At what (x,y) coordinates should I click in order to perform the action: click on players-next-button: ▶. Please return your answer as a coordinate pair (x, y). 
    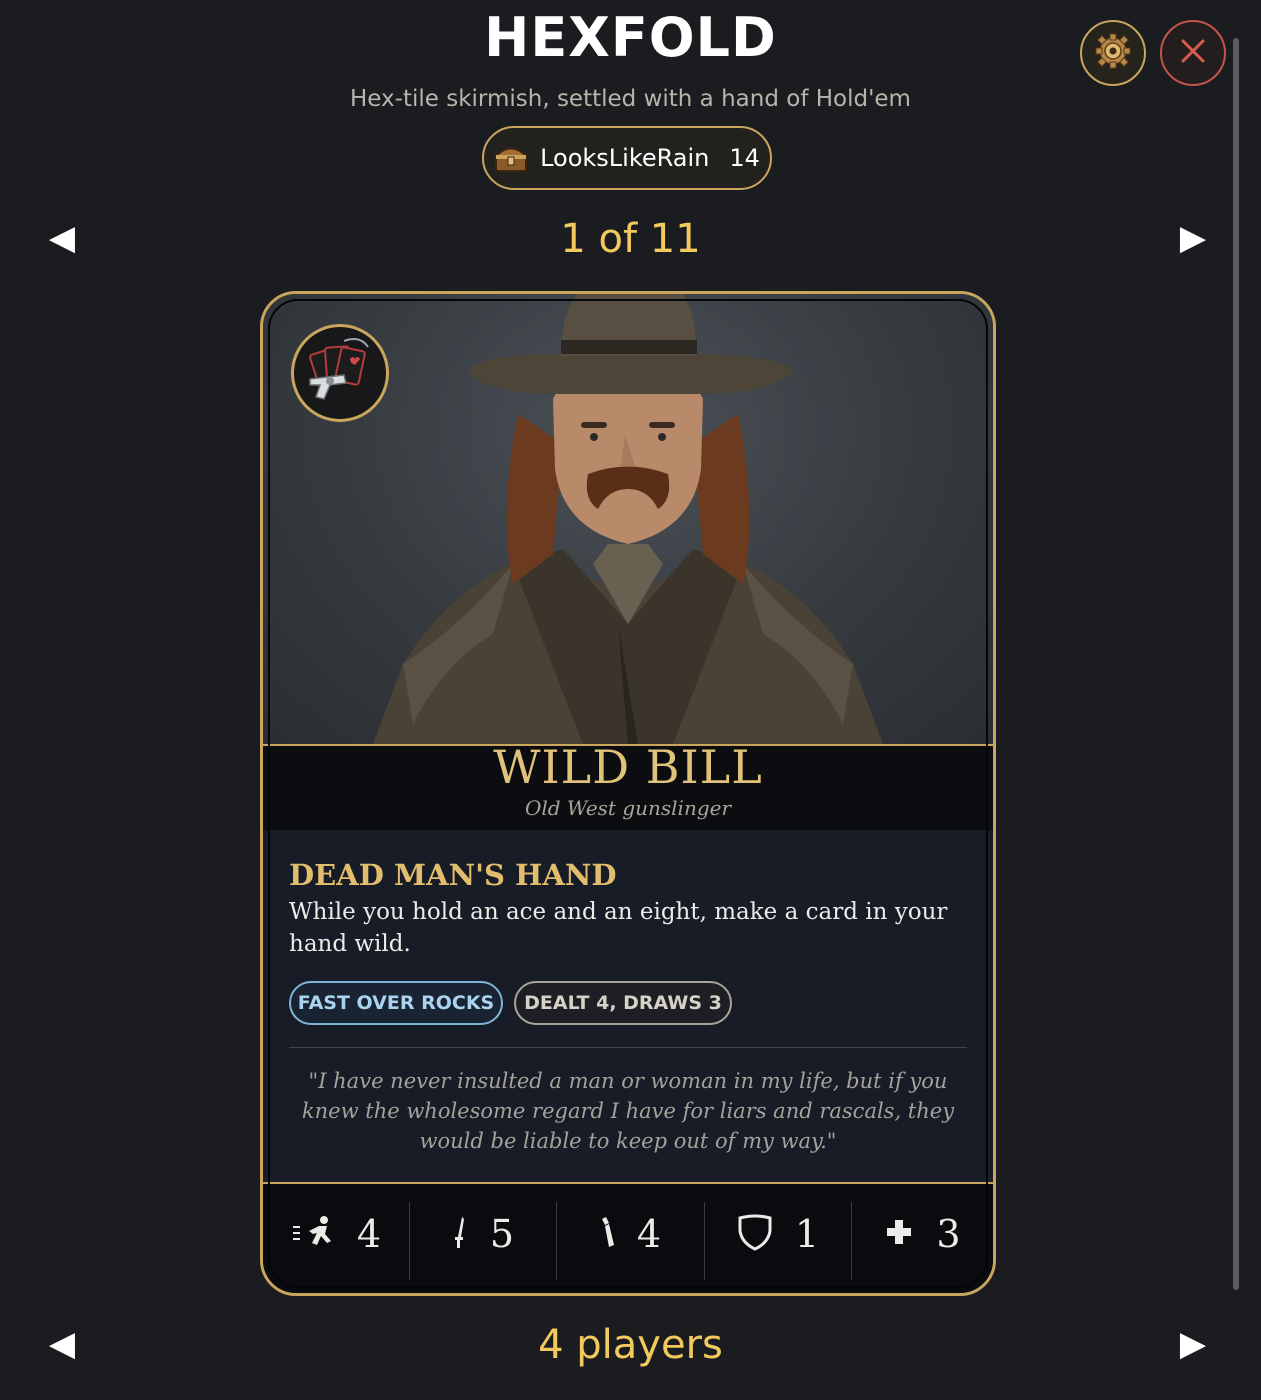
    Looking at the image, I should click on (1193, 1344).